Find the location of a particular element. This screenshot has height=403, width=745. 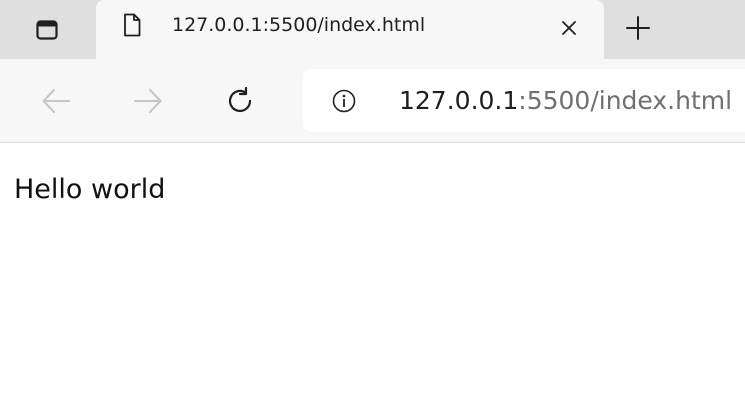

tab-actions-icon is located at coordinates (47, 29).